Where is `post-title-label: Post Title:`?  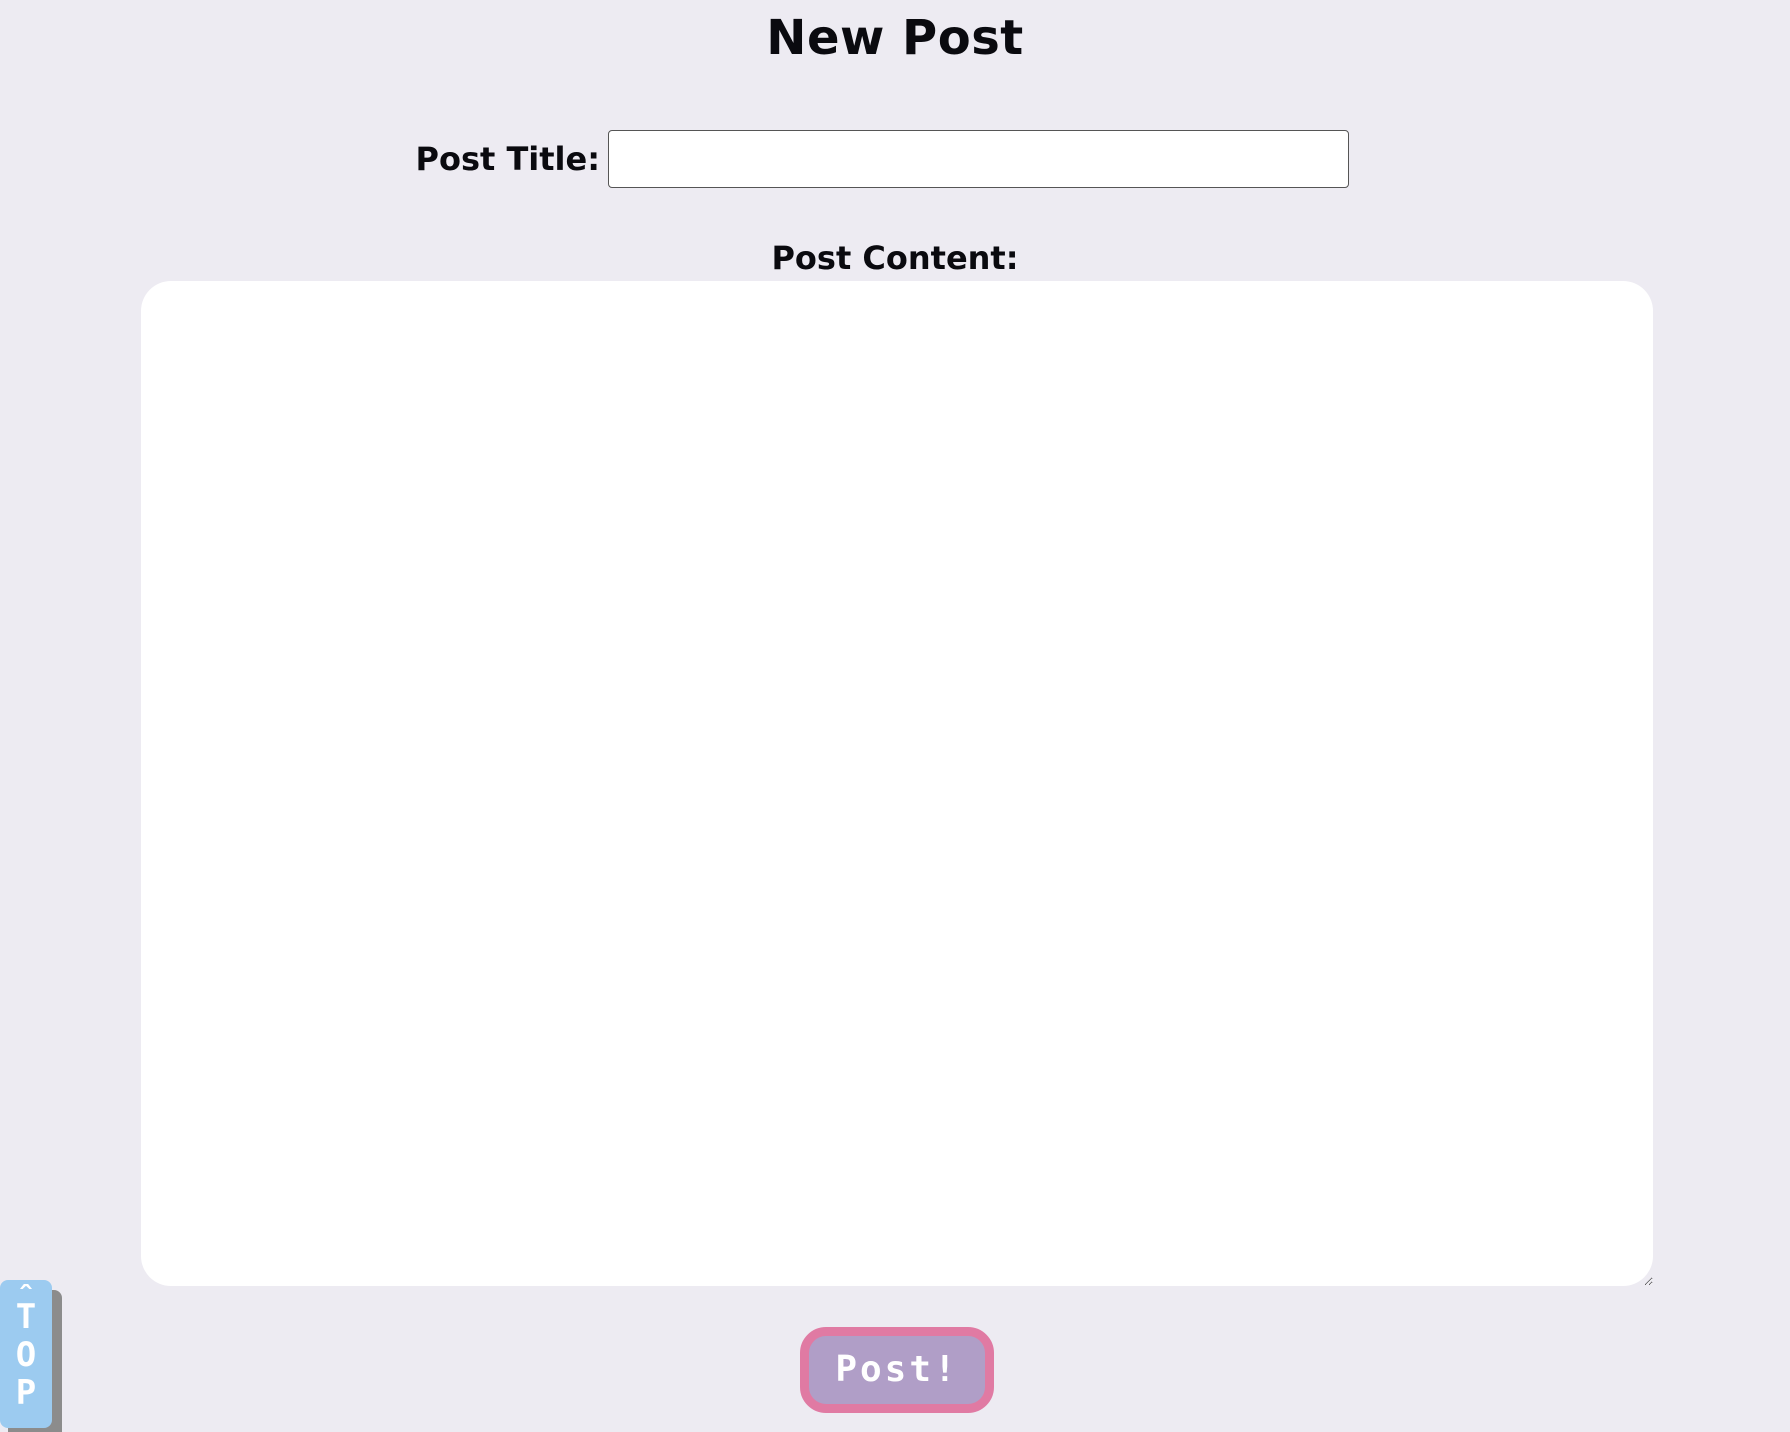
post-title-label: Post Title: is located at coordinates (507, 159).